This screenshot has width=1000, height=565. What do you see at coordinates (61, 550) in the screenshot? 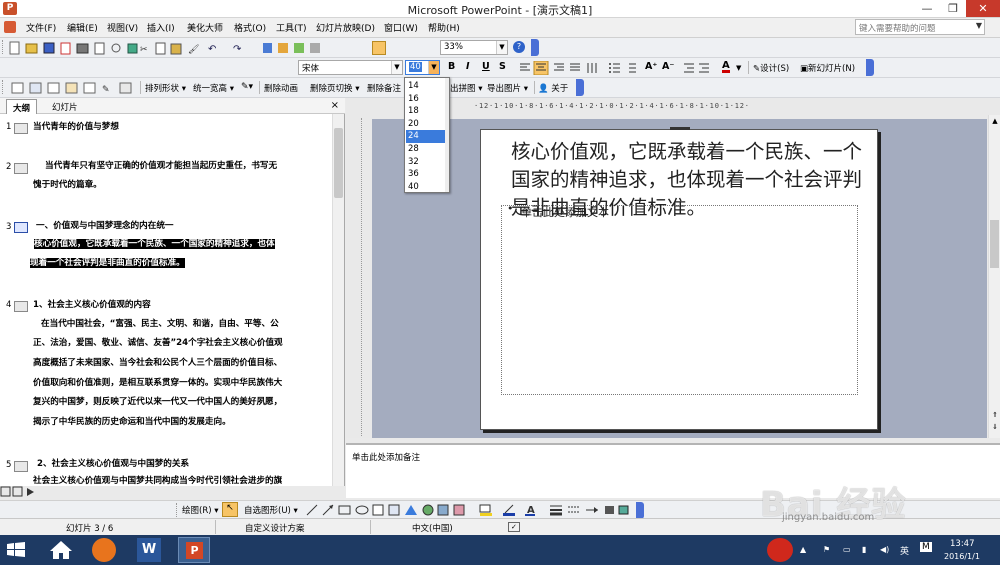
I see `home-icon` at bounding box center [61, 550].